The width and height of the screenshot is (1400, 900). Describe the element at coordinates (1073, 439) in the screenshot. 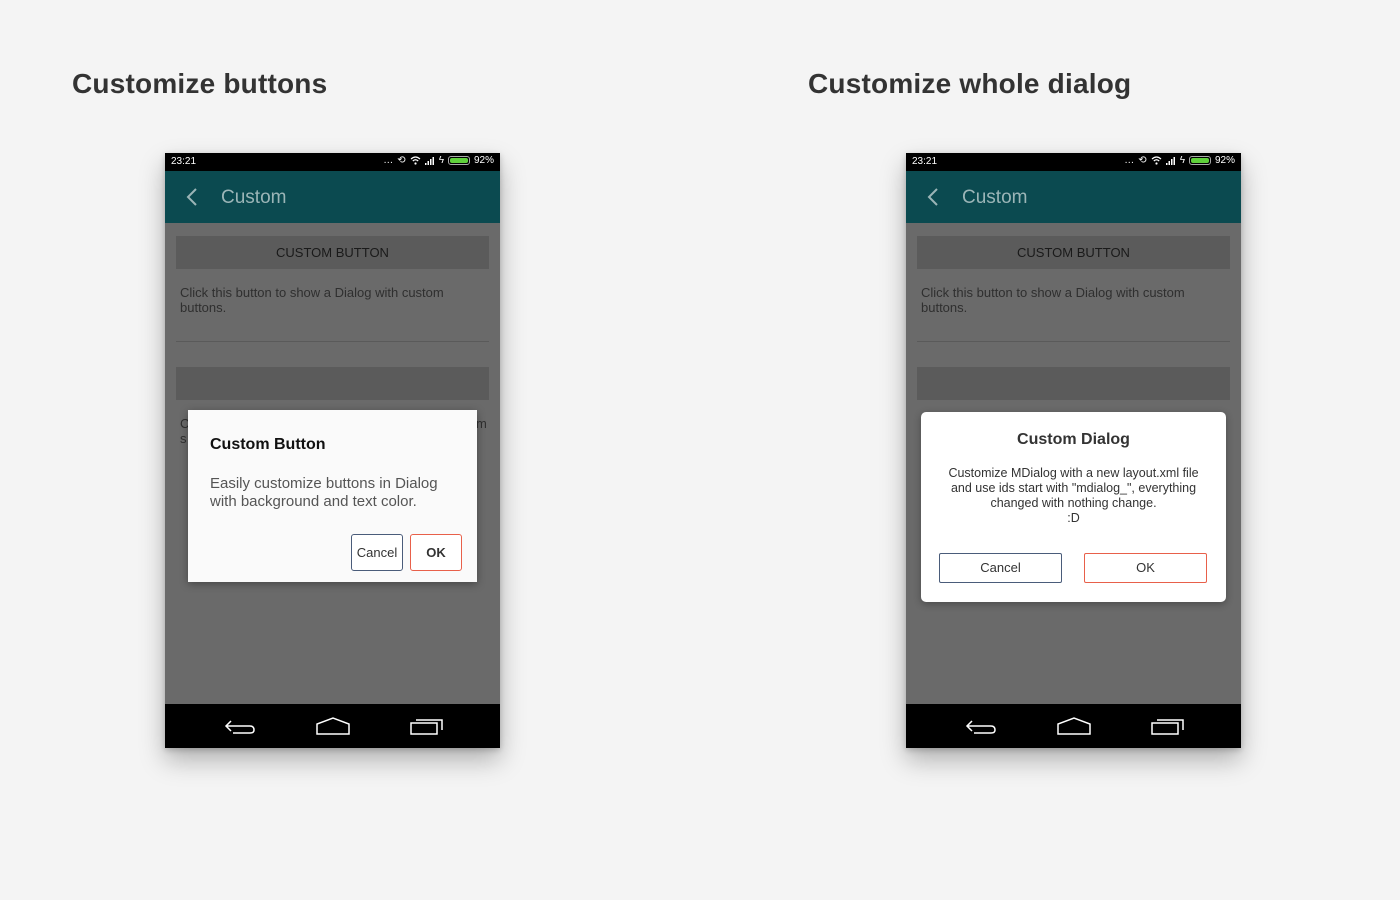

I see `dialog-title: Custom Dialog` at that location.